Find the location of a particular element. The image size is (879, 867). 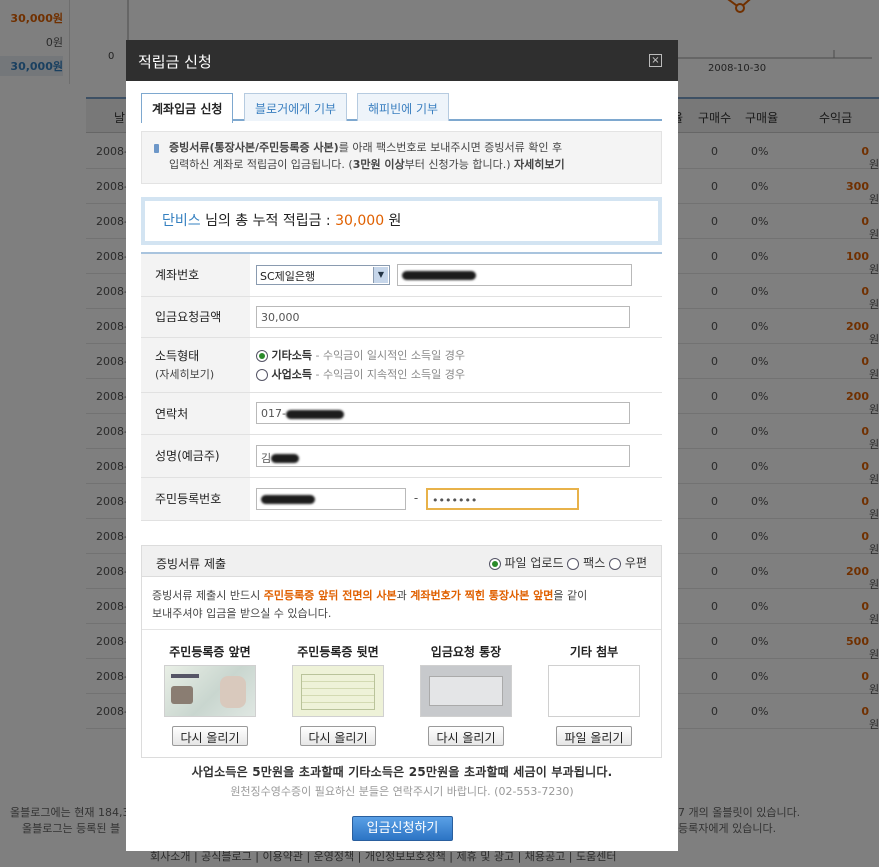

phone-label: 연락처 is located at coordinates (195, 413).